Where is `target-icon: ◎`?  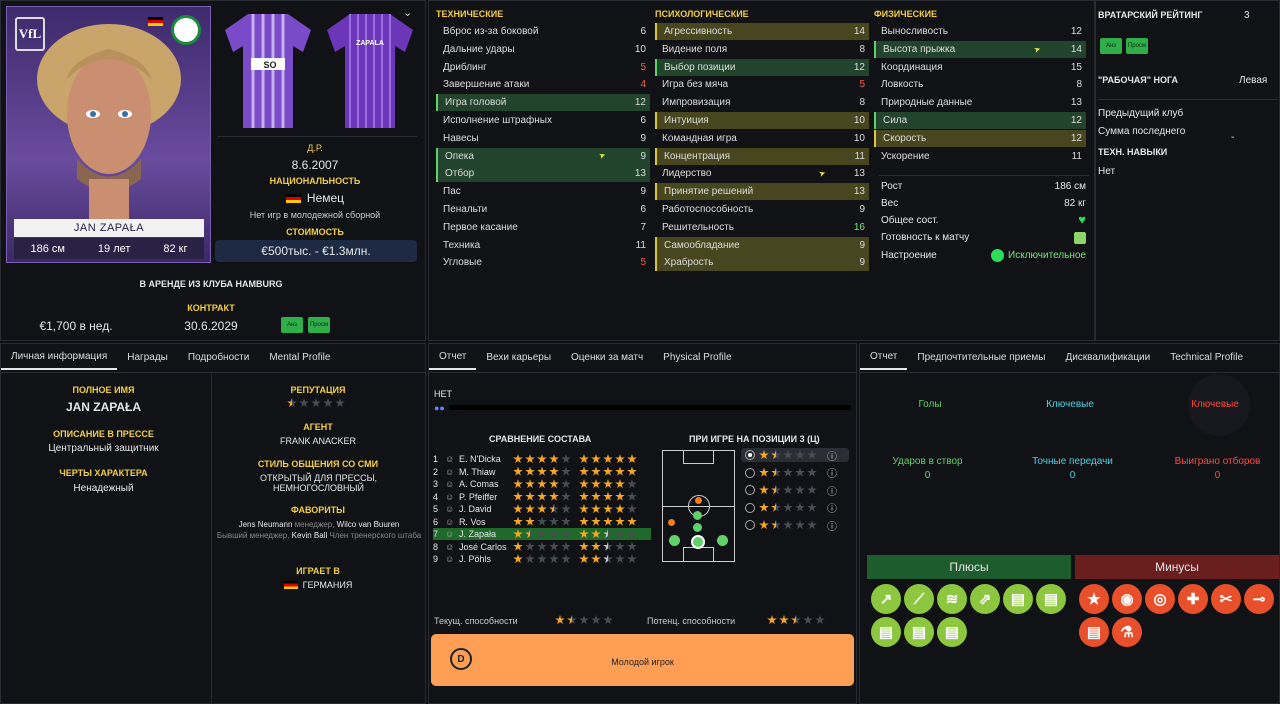 target-icon: ◎ is located at coordinates (1160, 599).